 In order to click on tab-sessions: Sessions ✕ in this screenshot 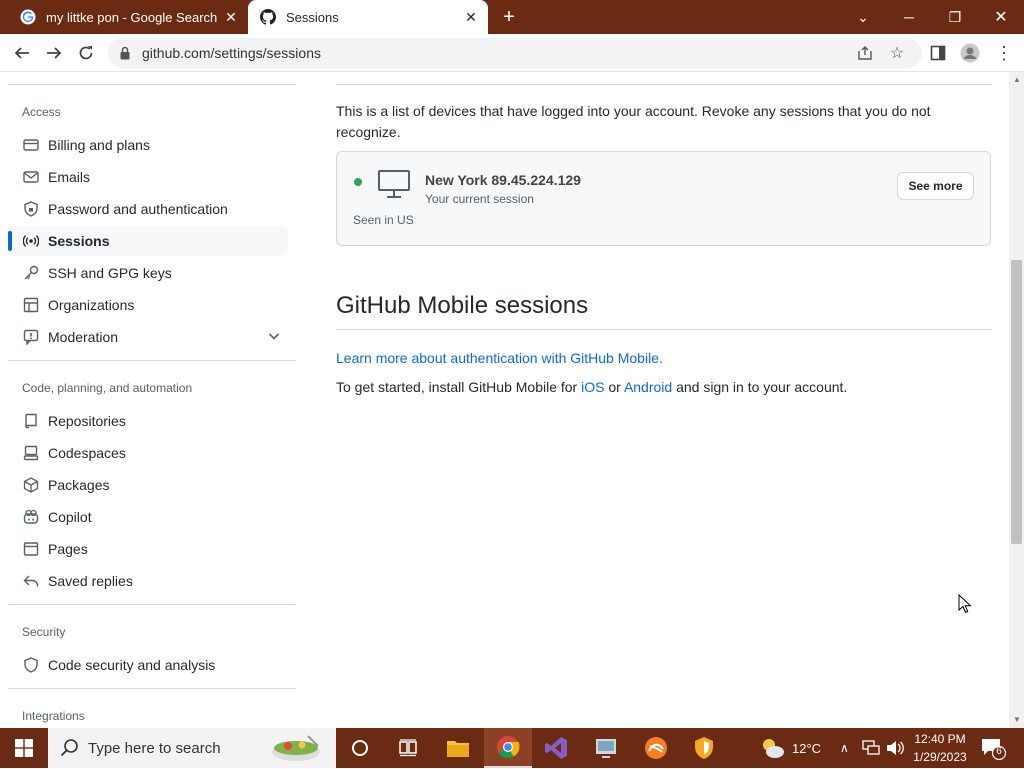, I will do `click(368, 17)`.